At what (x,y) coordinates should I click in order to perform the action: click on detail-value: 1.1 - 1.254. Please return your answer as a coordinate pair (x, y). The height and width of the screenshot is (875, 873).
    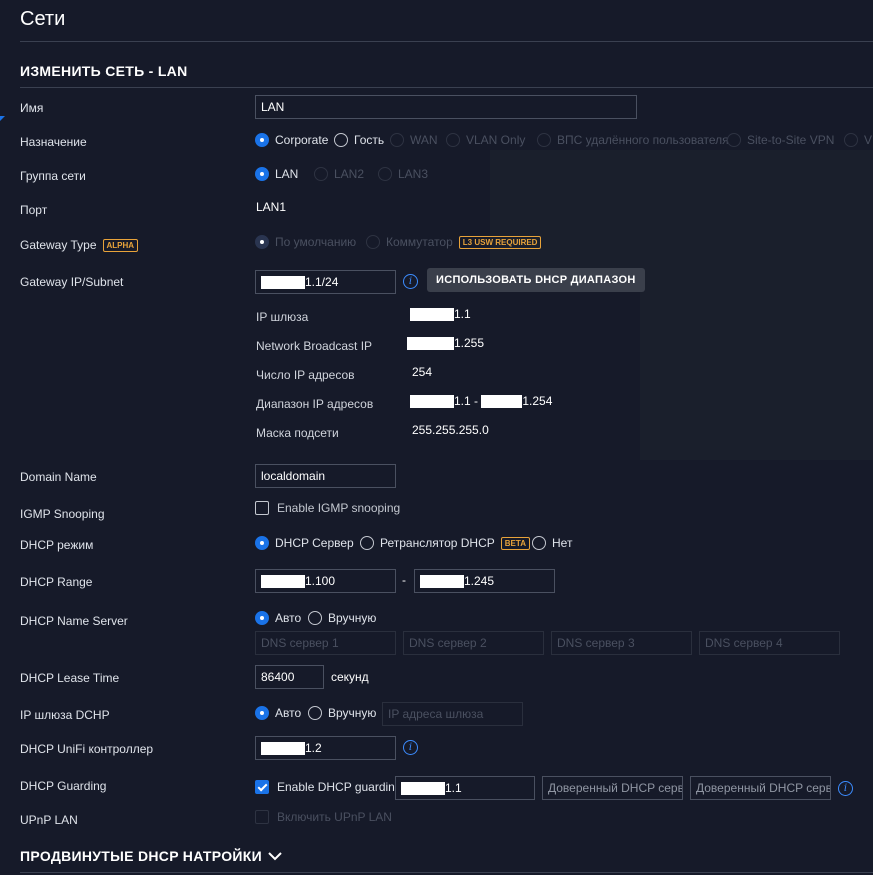
    Looking at the image, I should click on (481, 401).